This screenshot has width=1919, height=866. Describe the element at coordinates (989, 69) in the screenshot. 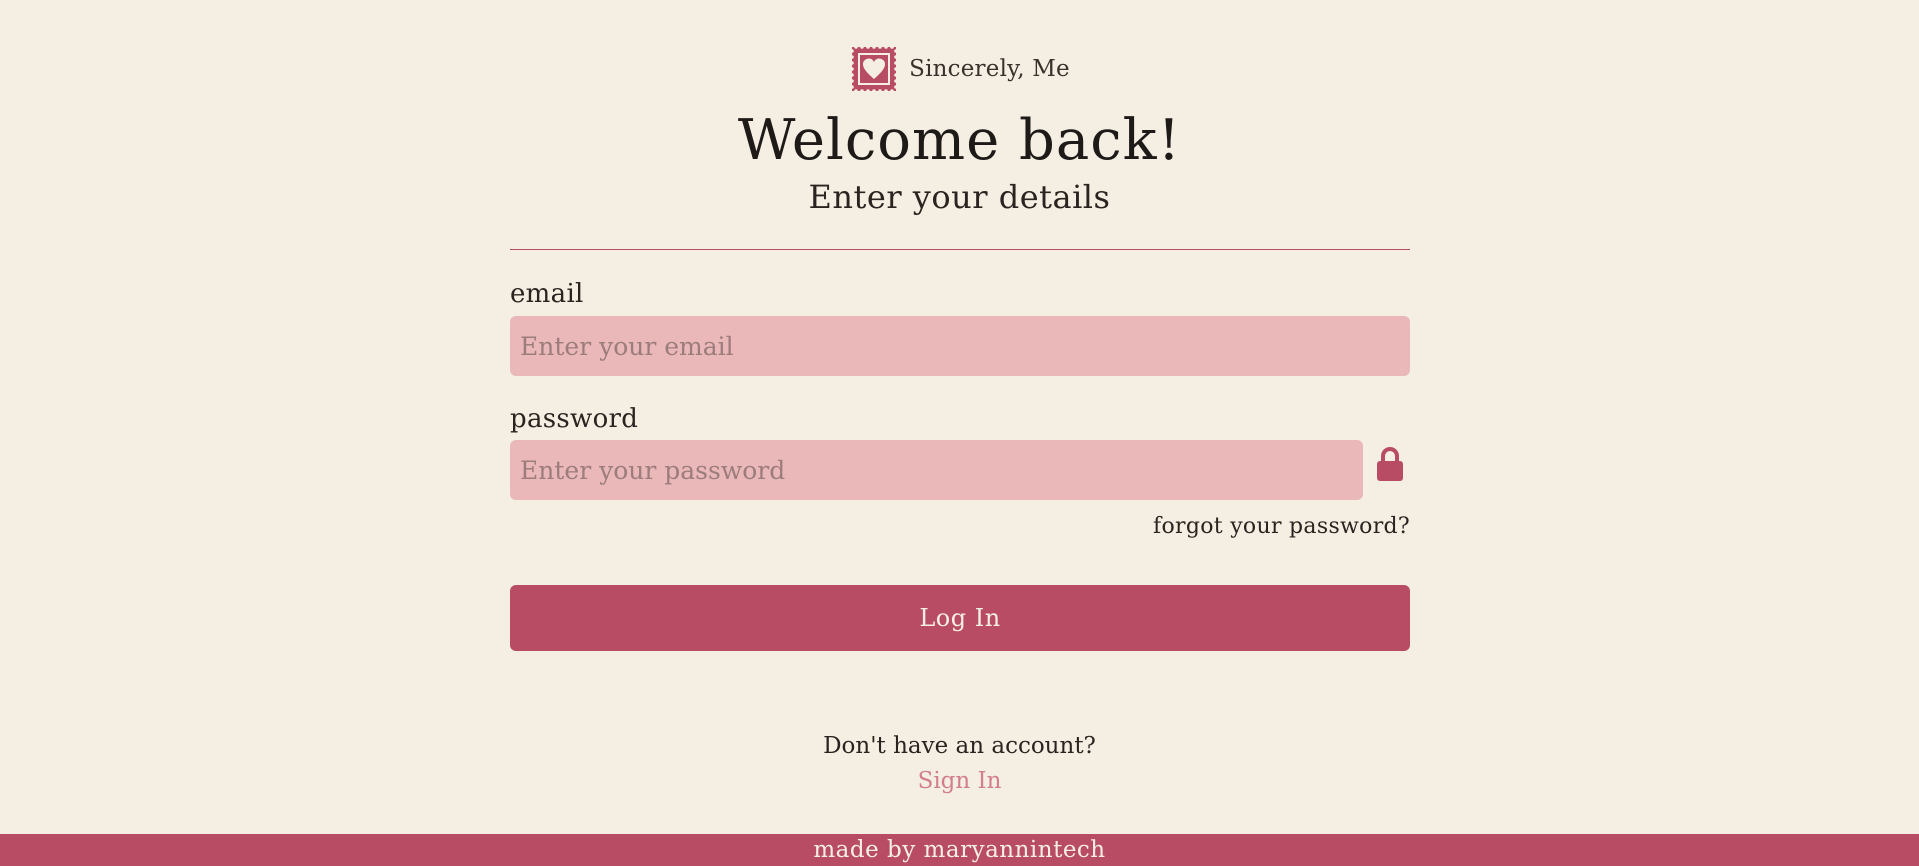

I see `brand-name: Sincerely, Me` at that location.